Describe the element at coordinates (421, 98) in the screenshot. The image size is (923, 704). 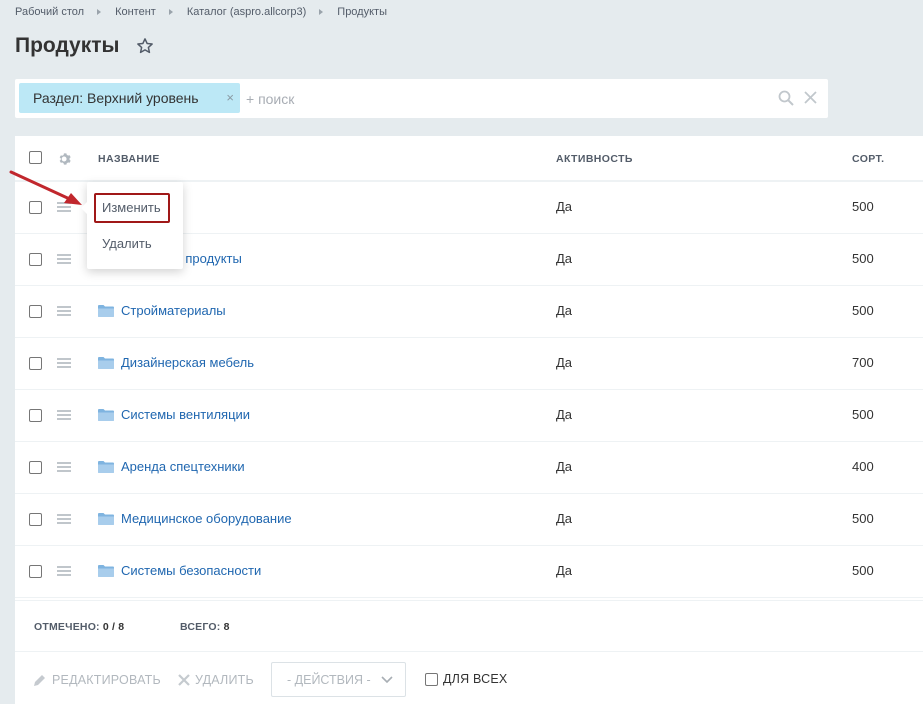
I see `filter-bar: Раздел: Верхний уровень × + поиск` at that location.